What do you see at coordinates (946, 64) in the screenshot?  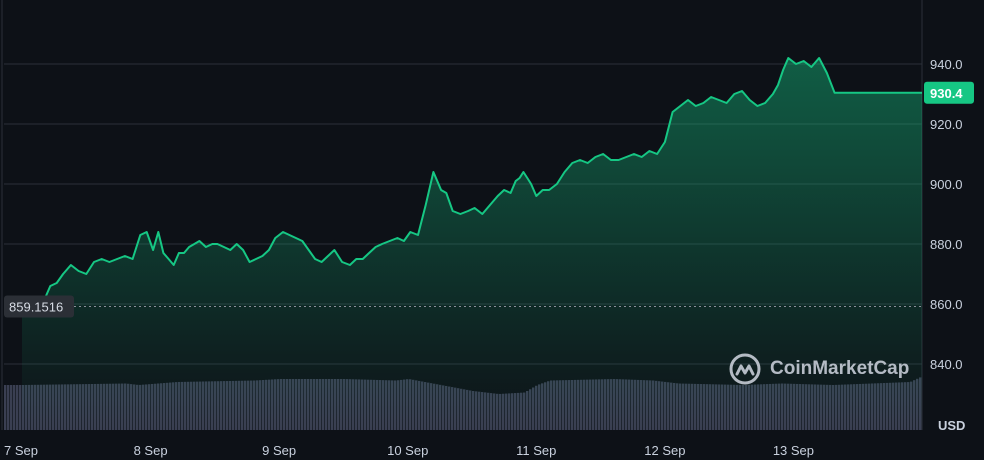 I see `y-tick-label: 940.0` at bounding box center [946, 64].